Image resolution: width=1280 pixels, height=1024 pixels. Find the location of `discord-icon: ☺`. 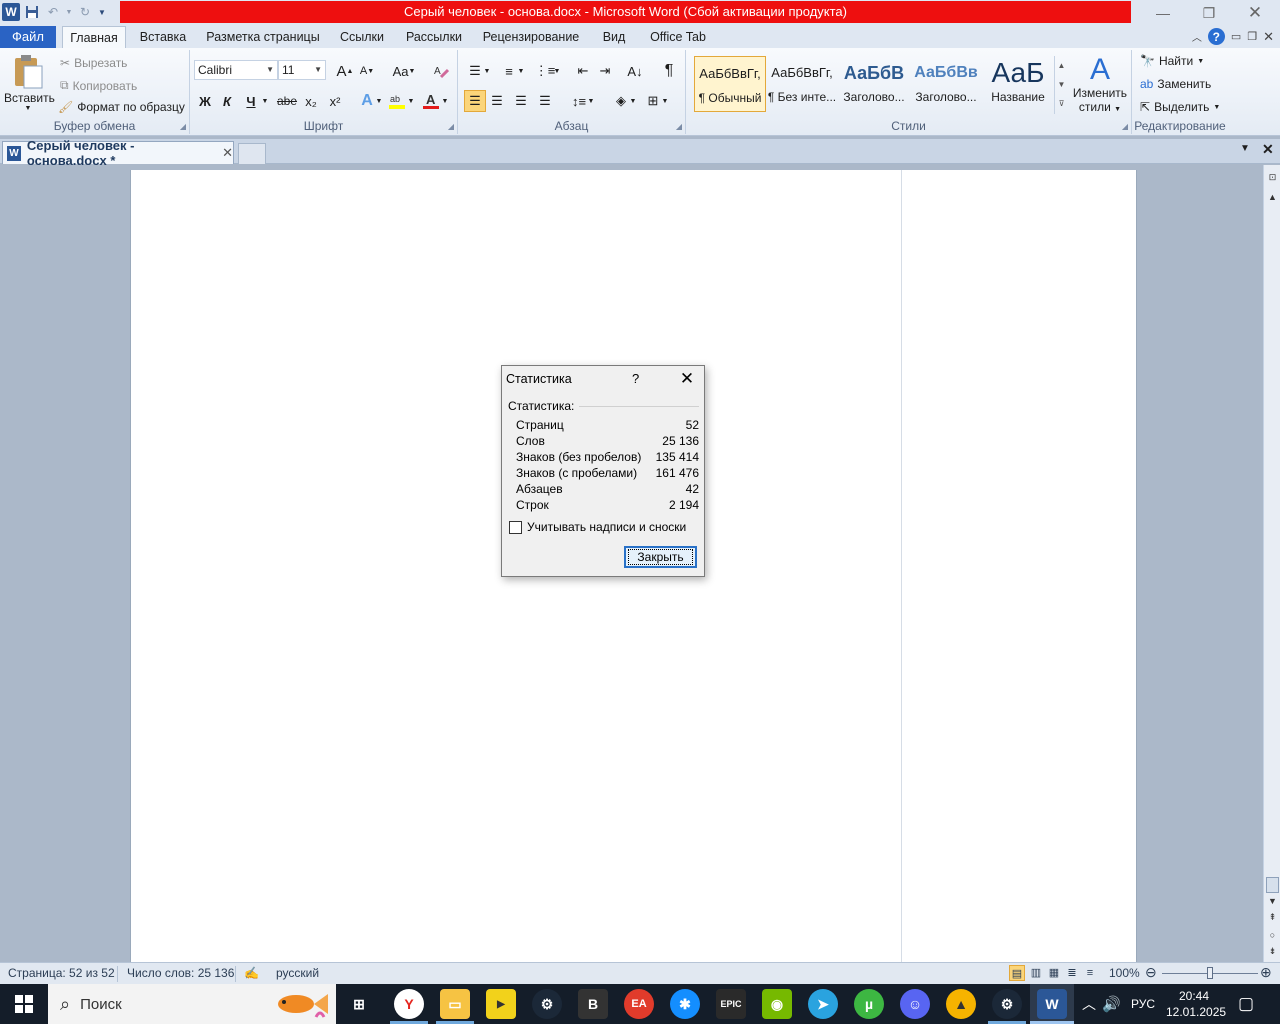

discord-icon: ☺ is located at coordinates (915, 1004).